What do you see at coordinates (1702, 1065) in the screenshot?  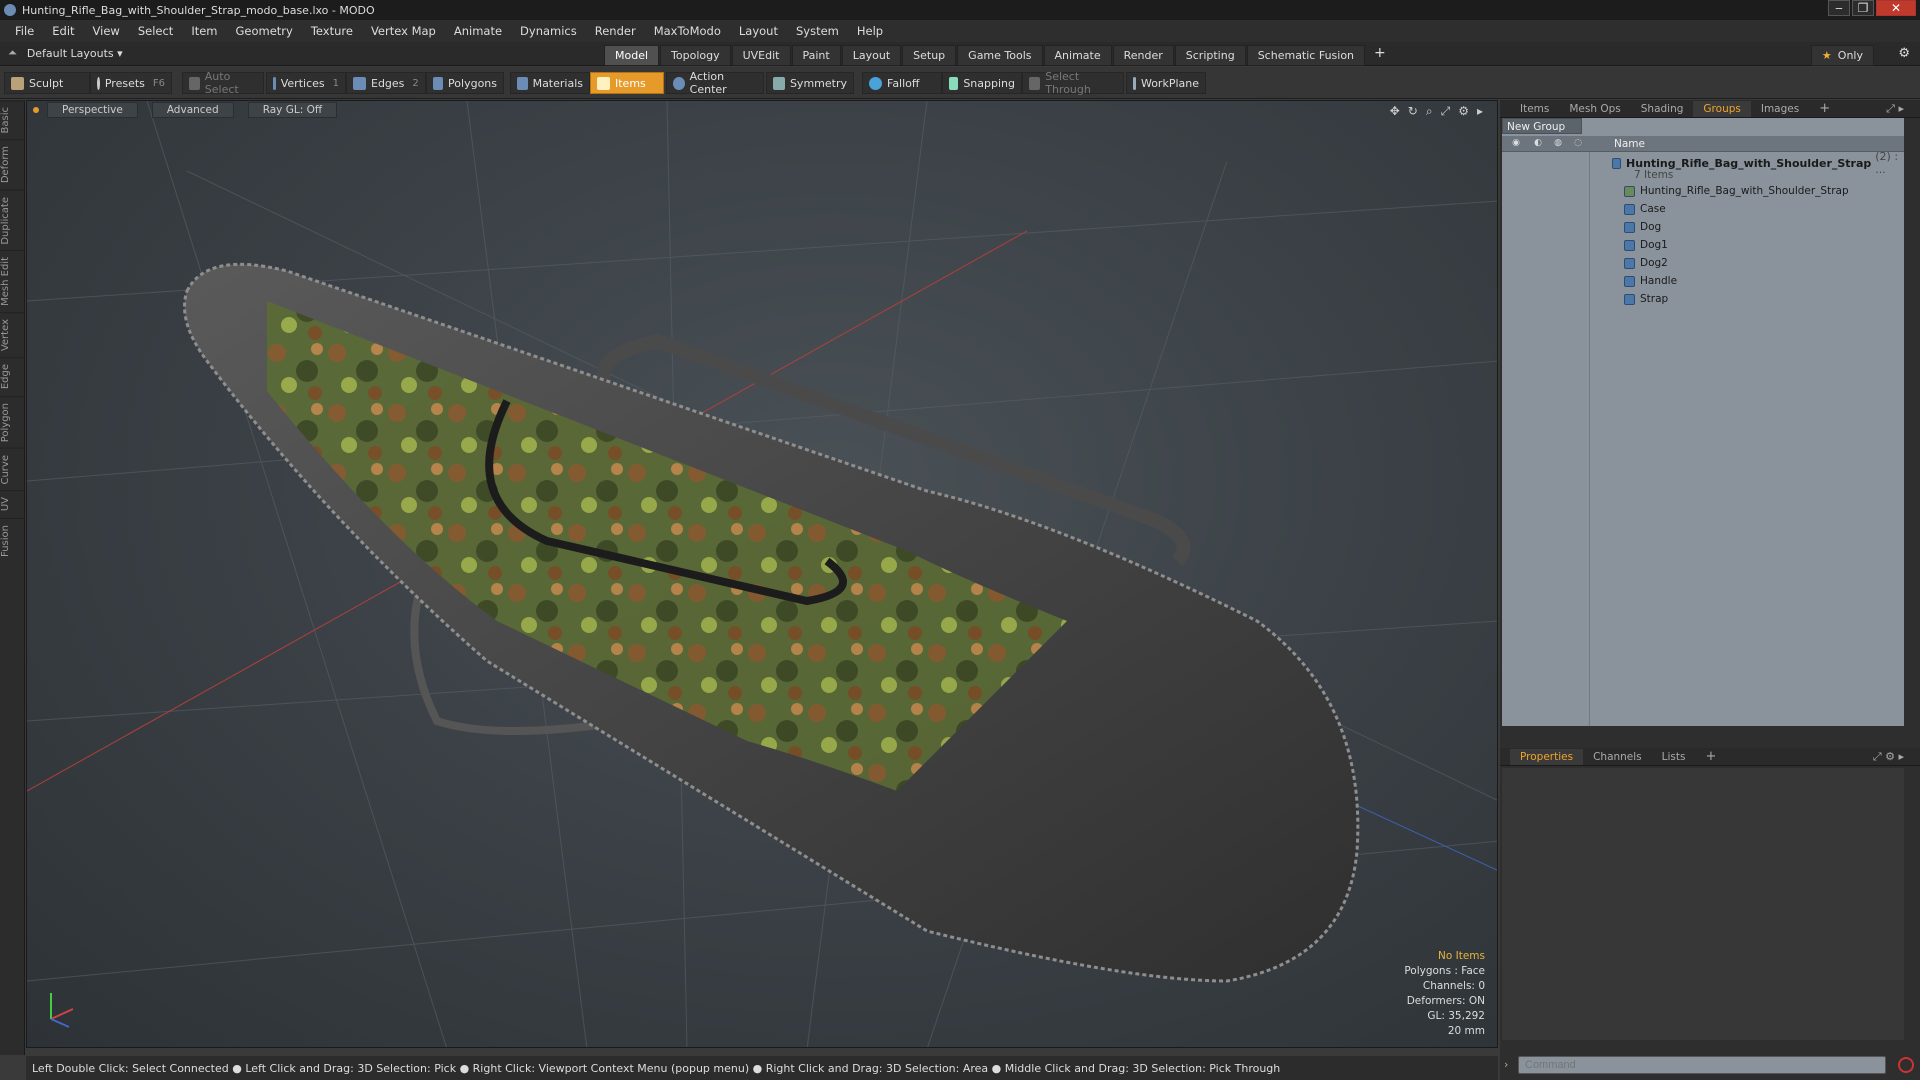 I see `command-input` at bounding box center [1702, 1065].